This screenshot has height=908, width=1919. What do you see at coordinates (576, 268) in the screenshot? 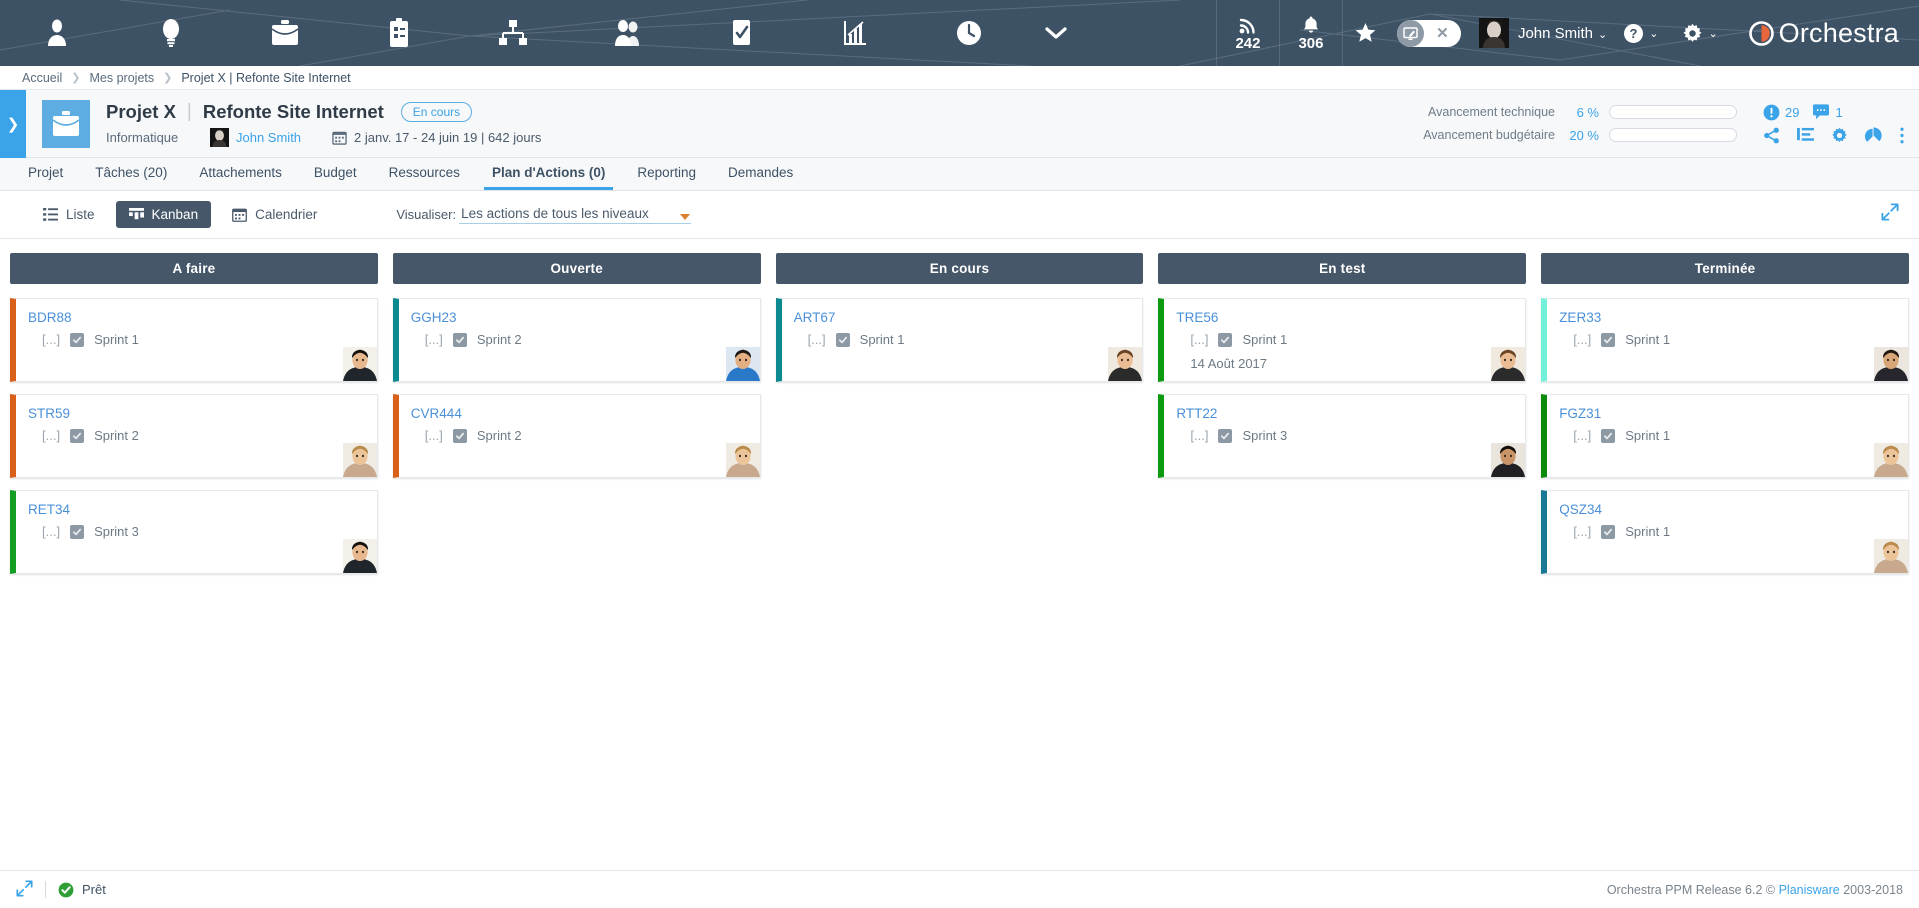
I see `kanban-column-header: Ouverte` at bounding box center [576, 268].